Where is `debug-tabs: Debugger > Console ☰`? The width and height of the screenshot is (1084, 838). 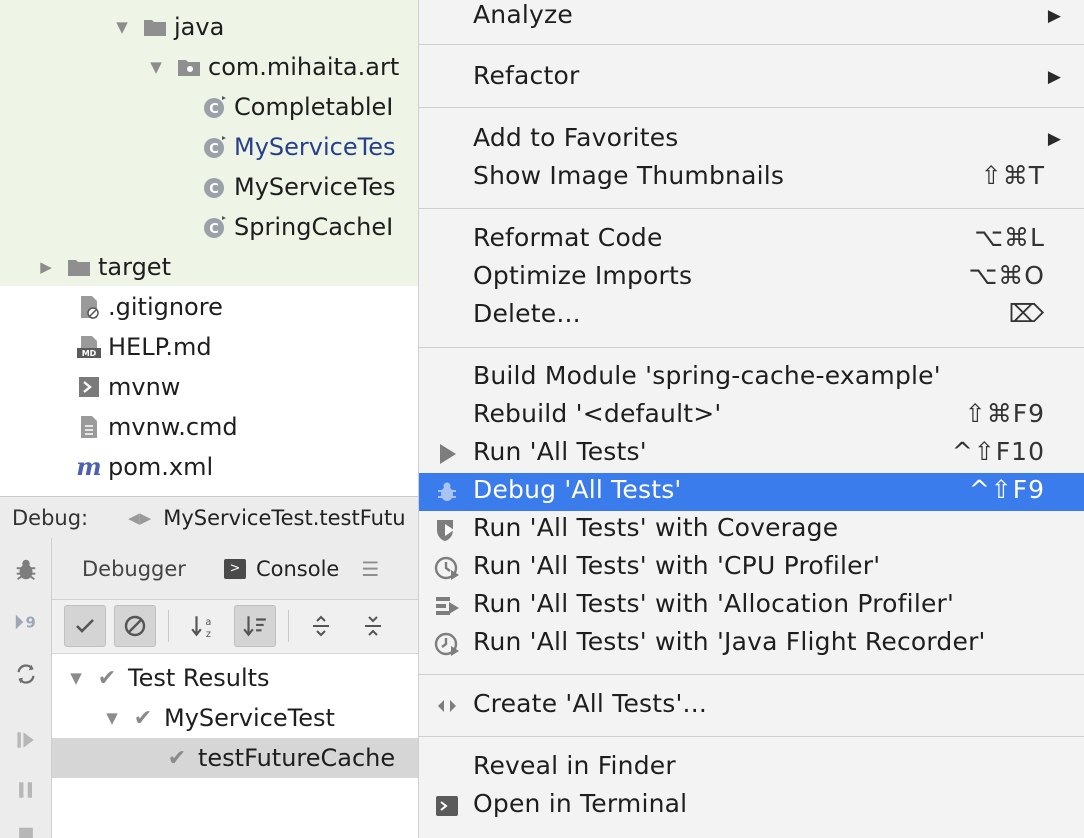
debug-tabs: Debugger > Console ☰ is located at coordinates (236, 569).